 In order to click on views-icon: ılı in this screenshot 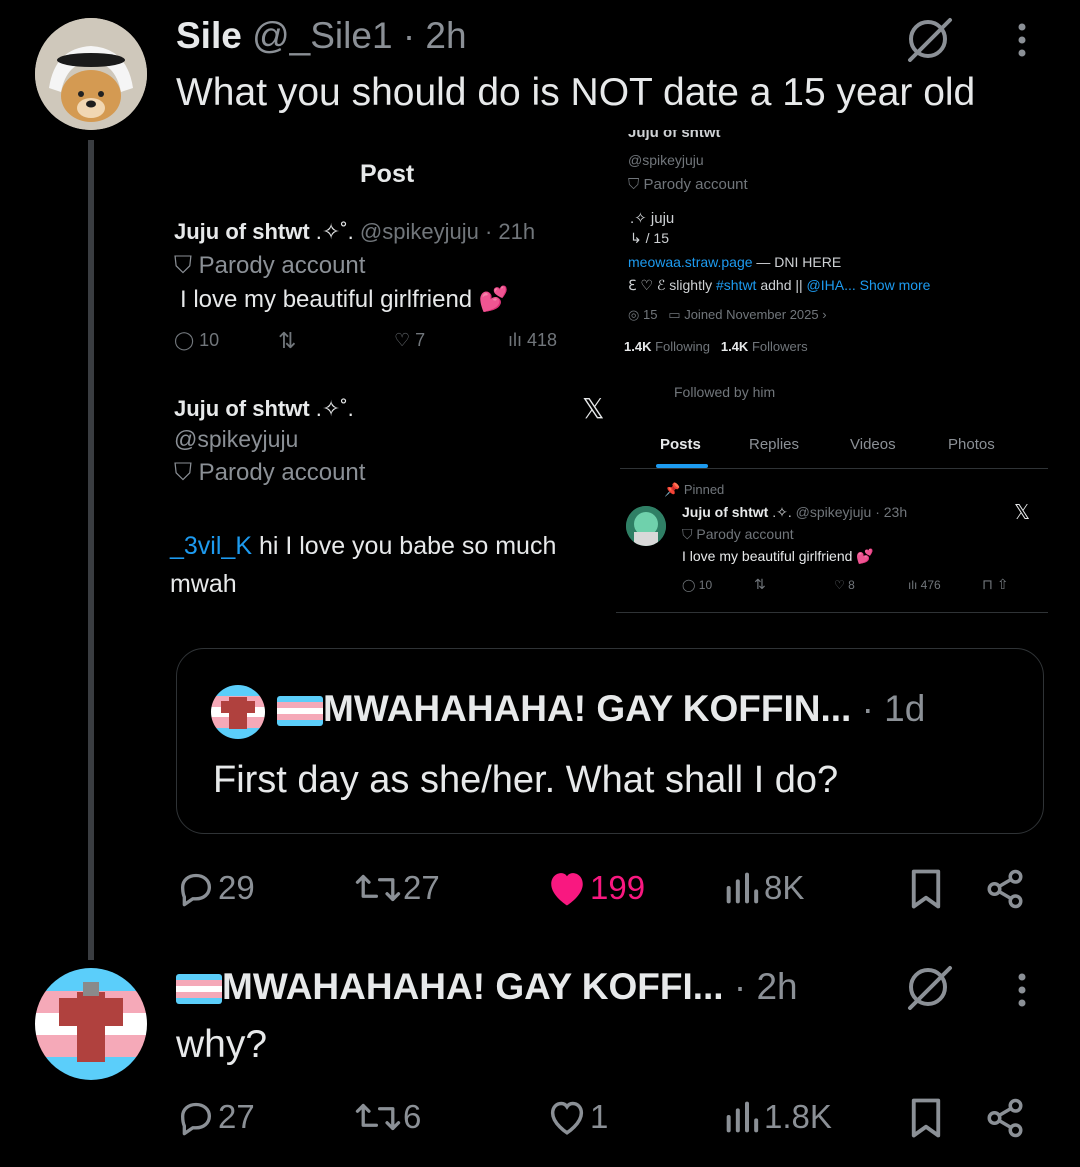, I will do `click(515, 340)`.